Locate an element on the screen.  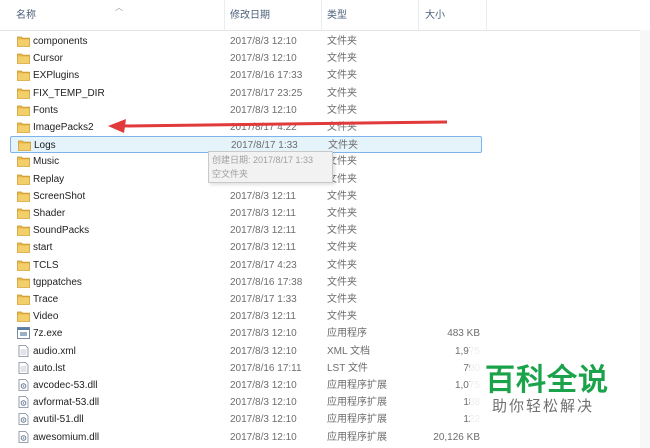
arrow-head is located at coordinates (117, 126).